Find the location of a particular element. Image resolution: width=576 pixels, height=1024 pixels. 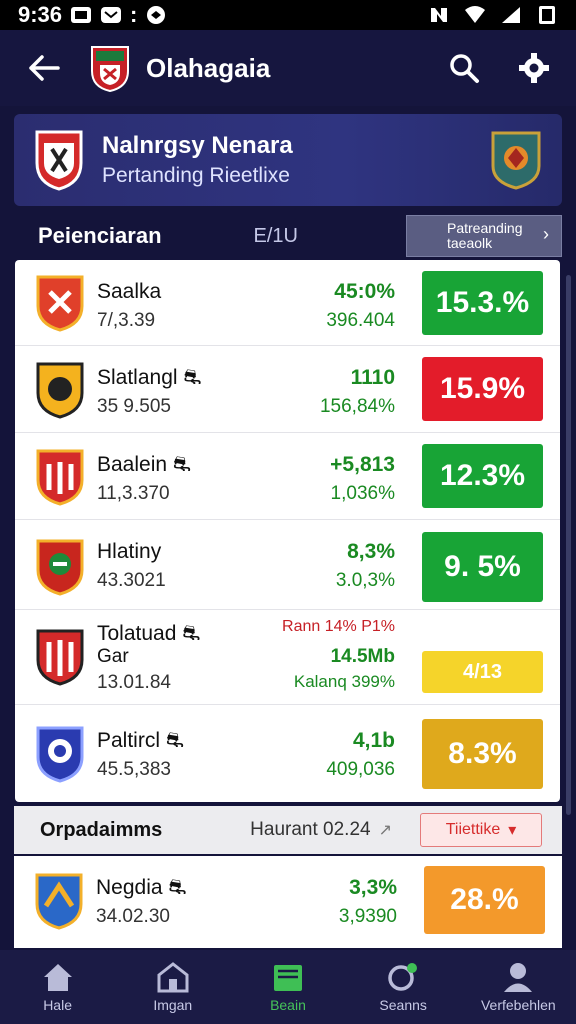

back-arrow-icon is located at coordinates (44, 68).